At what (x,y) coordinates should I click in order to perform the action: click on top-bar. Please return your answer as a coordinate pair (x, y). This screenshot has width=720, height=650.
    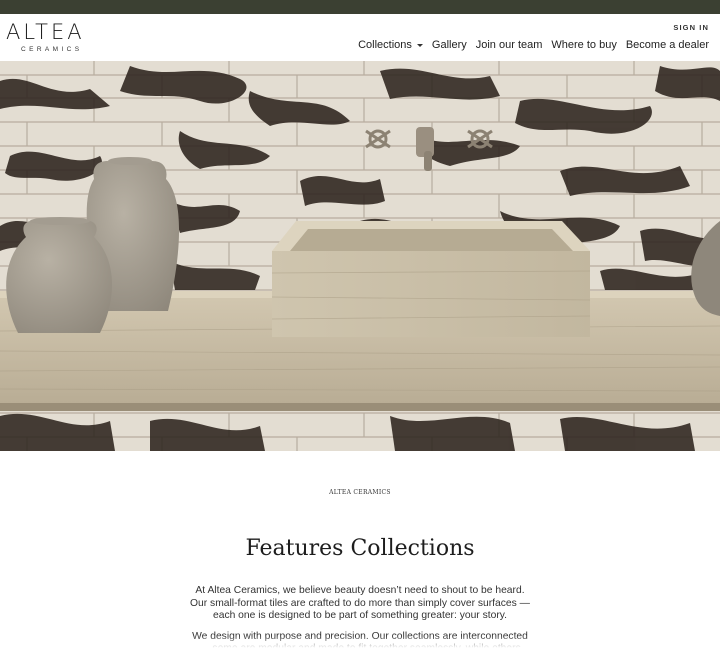
    Looking at the image, I should click on (360, 7).